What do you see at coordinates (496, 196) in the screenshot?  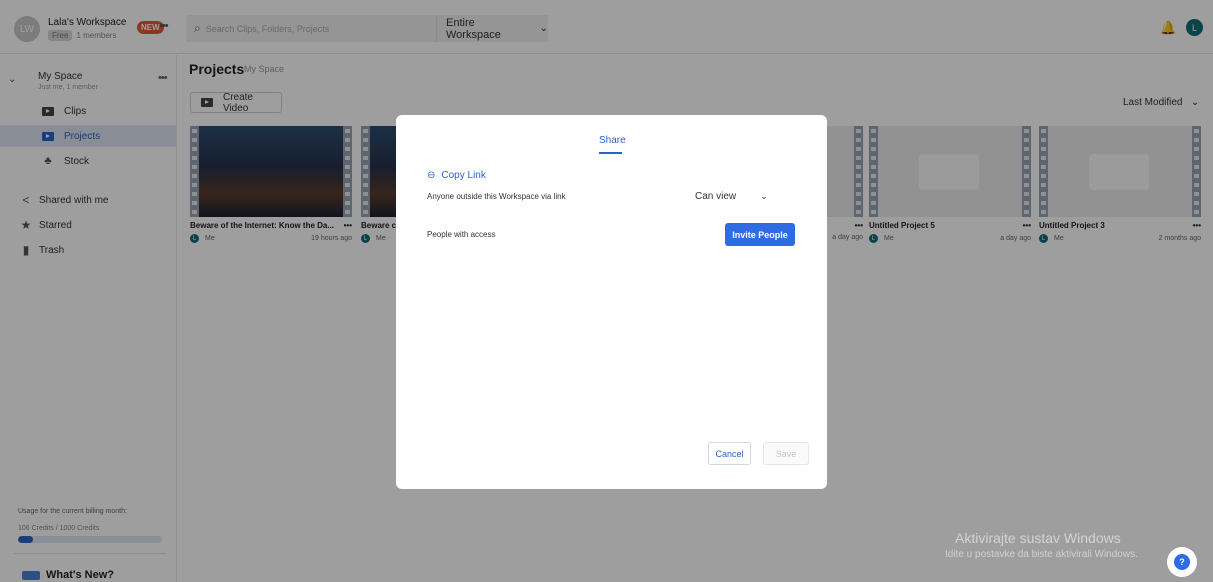 I see `link-access-description: Anyone outside this Workspace via link` at bounding box center [496, 196].